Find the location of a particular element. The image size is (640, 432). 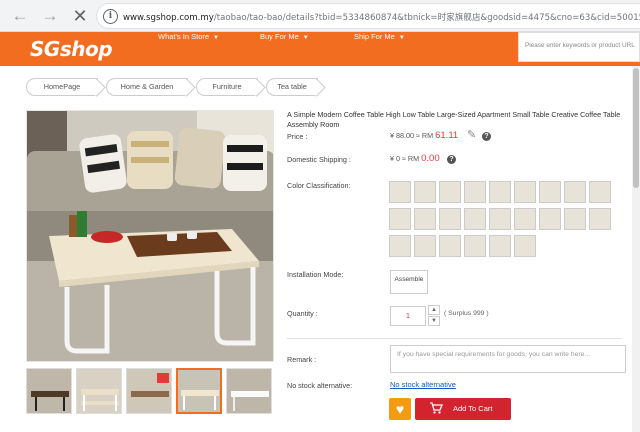

heart-icon: ♥ is located at coordinates (400, 409).